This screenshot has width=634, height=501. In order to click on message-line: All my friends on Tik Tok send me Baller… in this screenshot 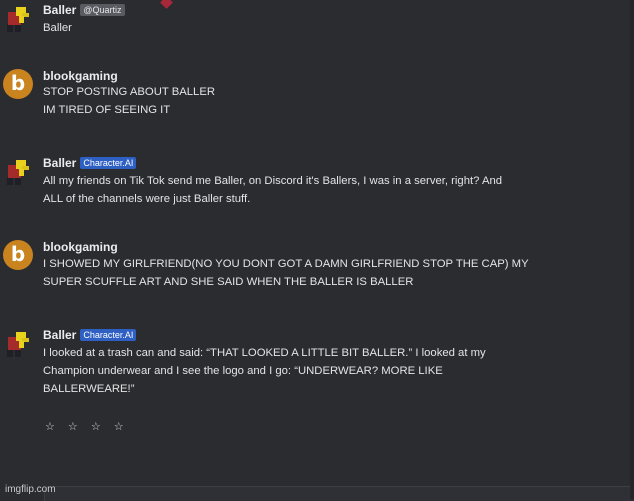, I will do `click(273, 181)`.